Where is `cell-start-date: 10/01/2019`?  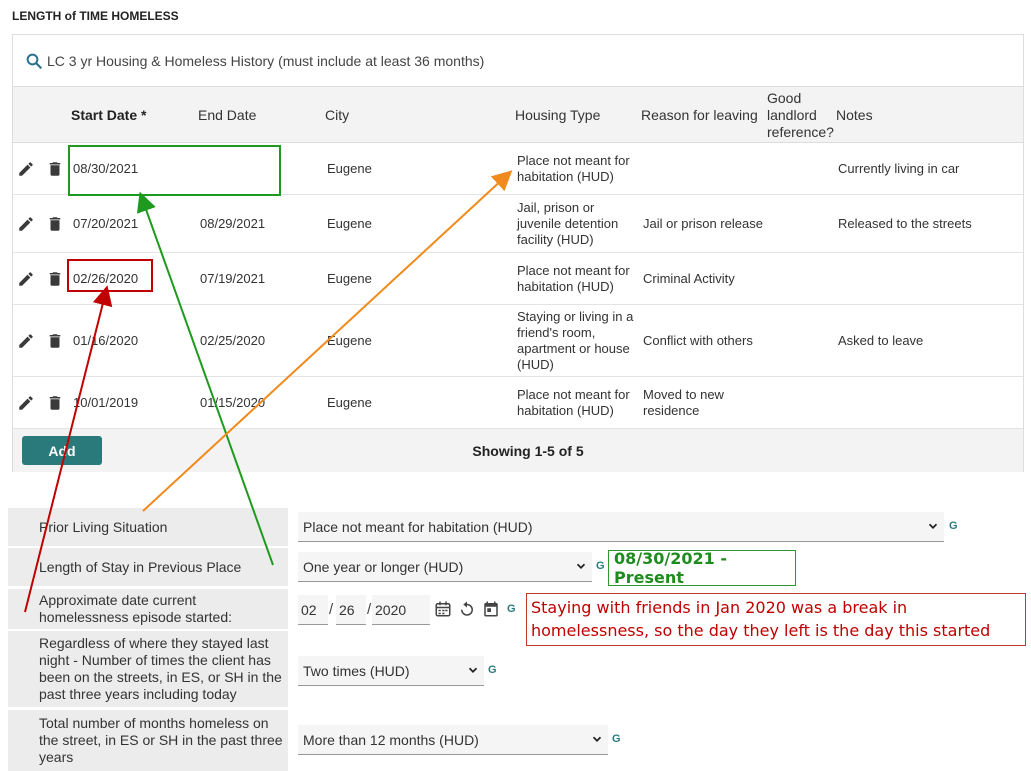 cell-start-date: 10/01/2019 is located at coordinates (106, 402).